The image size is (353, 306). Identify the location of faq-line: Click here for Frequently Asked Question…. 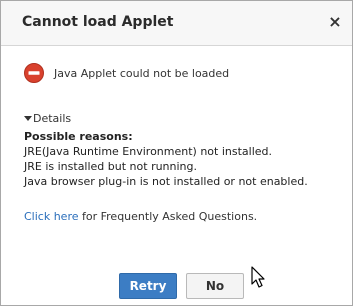
(140, 216).